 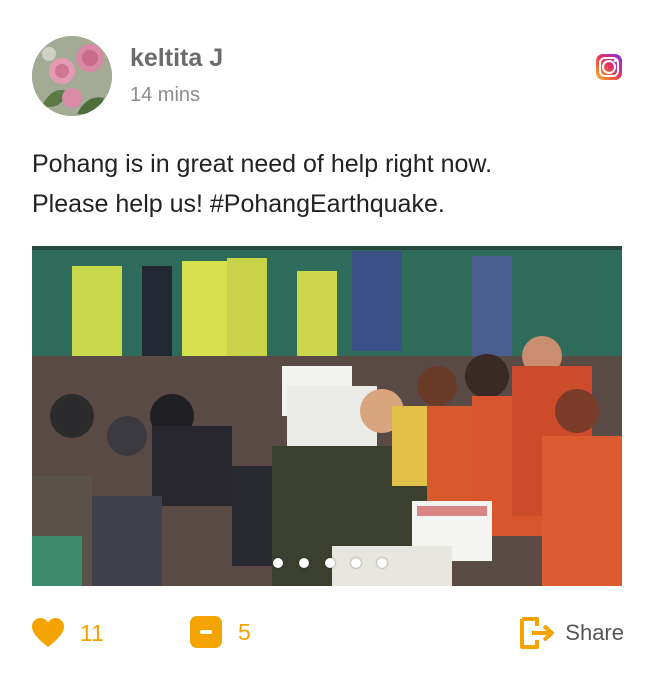 What do you see at coordinates (206, 632) in the screenshot?
I see `comment-icon` at bounding box center [206, 632].